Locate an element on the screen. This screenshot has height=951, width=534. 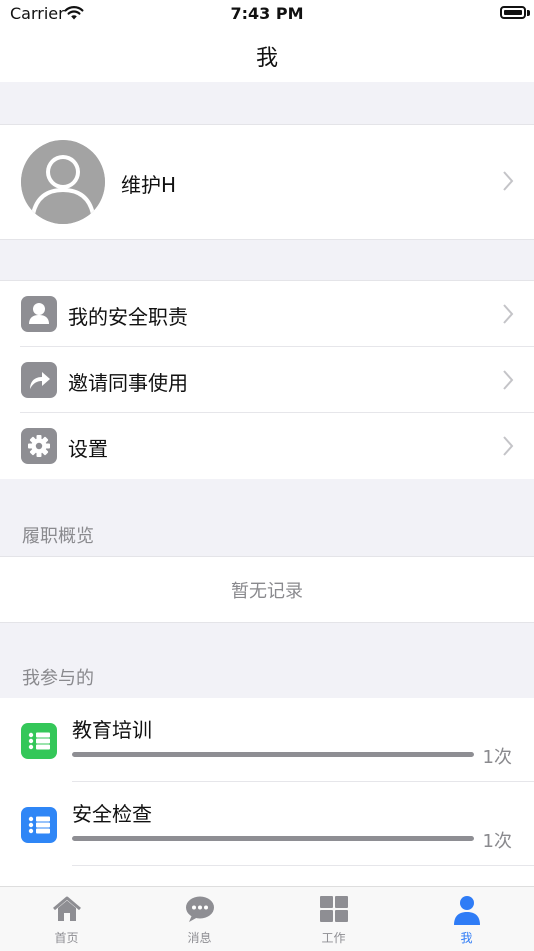
section-header-participation: 我参与的 is located at coordinates (58, 678).